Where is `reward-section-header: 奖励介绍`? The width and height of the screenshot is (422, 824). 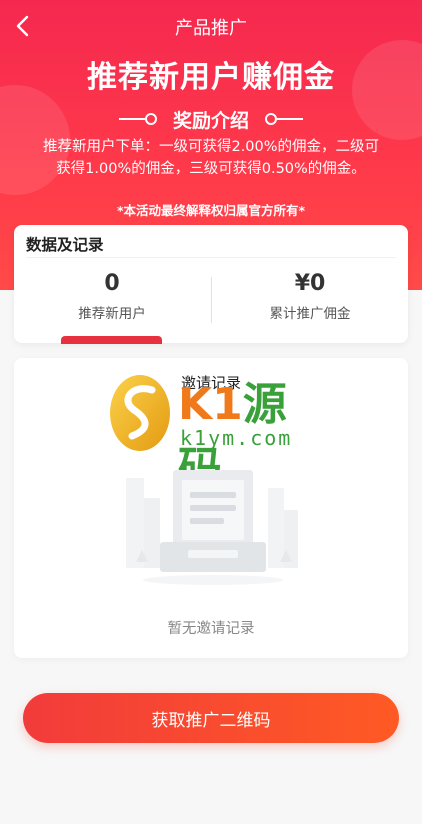
reward-section-header: 奖励介绍 is located at coordinates (211, 119).